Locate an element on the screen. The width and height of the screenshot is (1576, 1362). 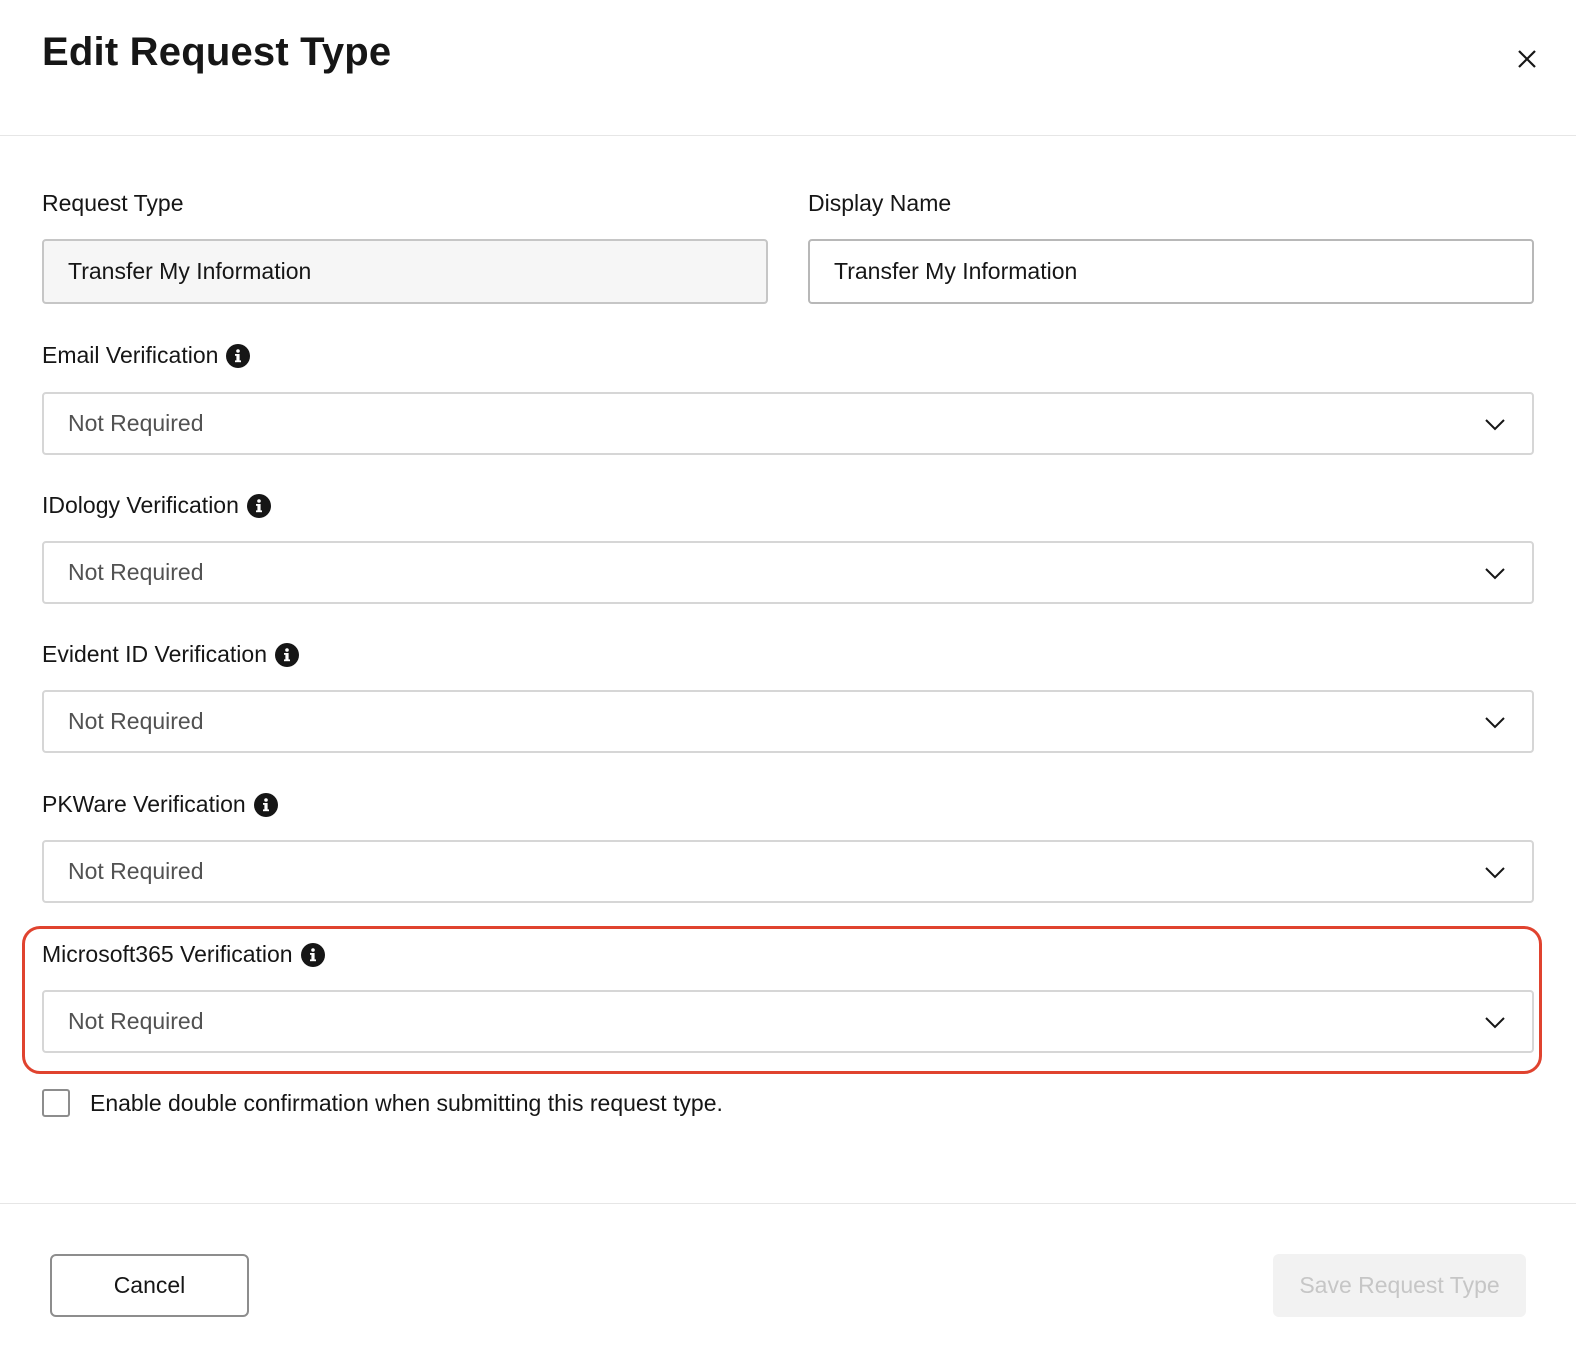
email-verification-label: Email Verification is located at coordinates (146, 355).